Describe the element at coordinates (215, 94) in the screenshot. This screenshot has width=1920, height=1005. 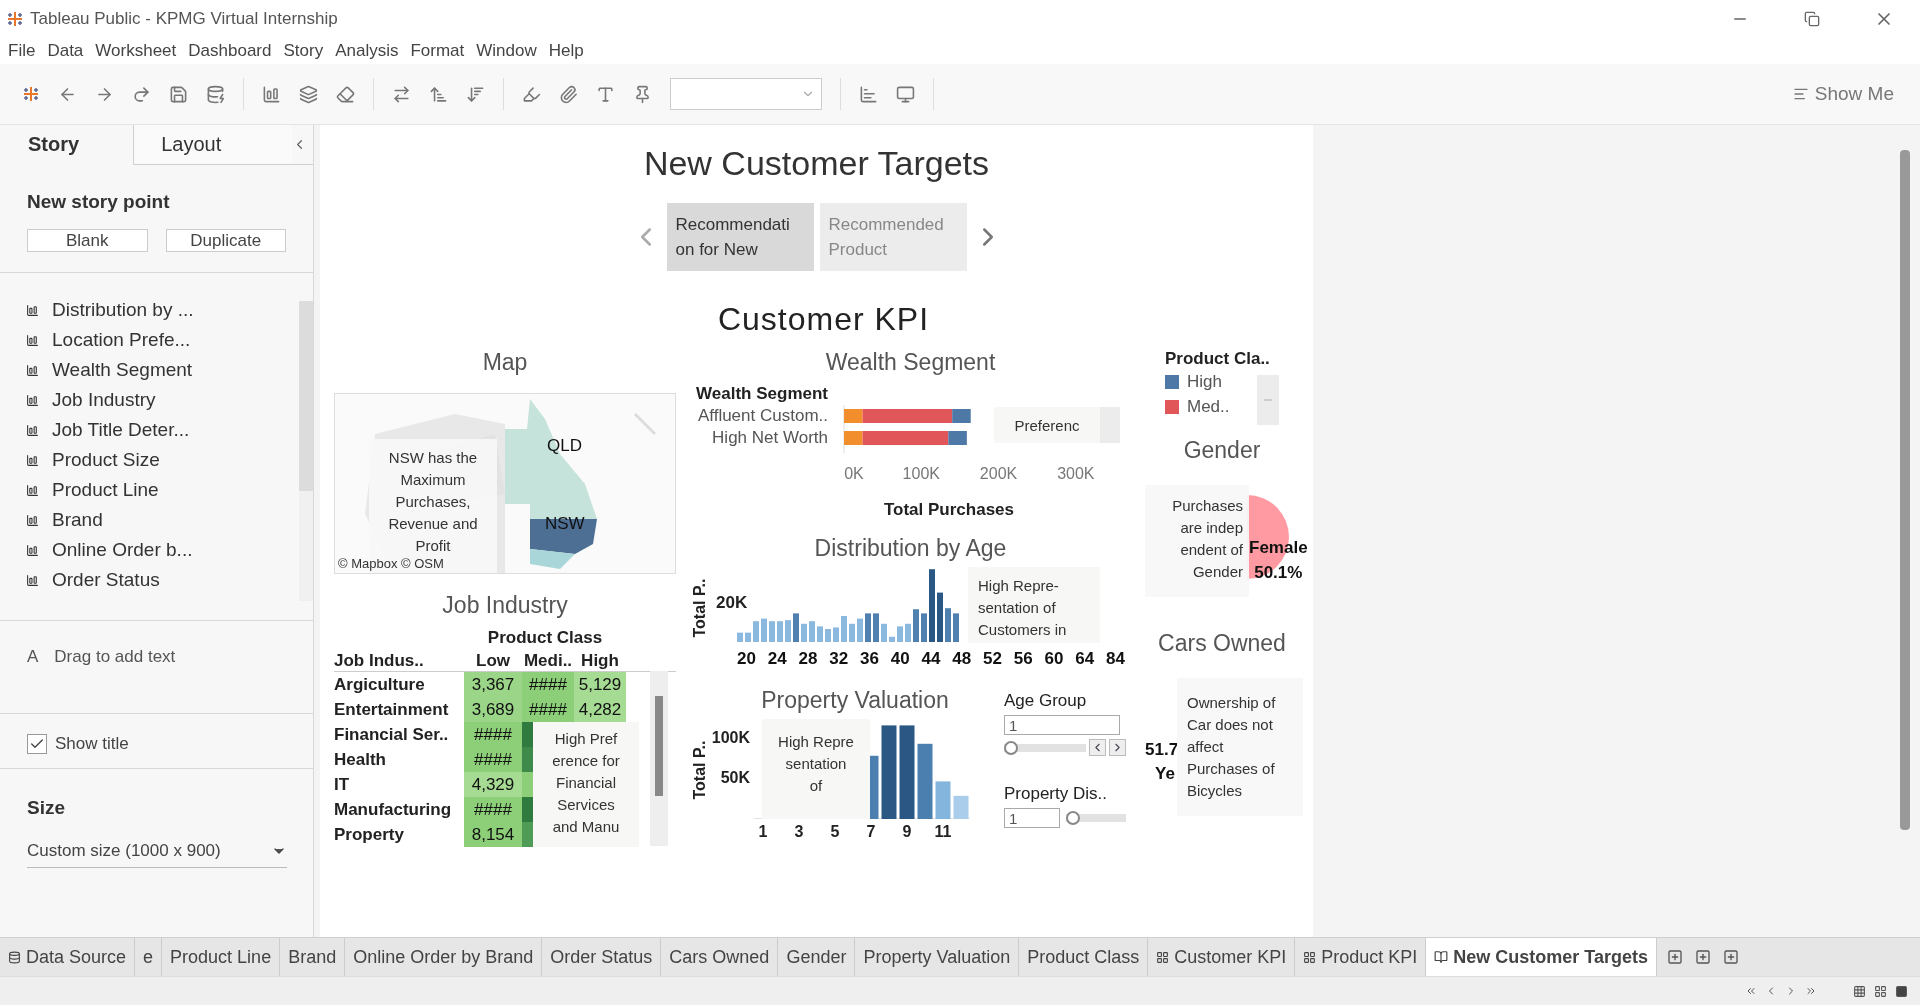
I see `new-data-source-icon` at that location.